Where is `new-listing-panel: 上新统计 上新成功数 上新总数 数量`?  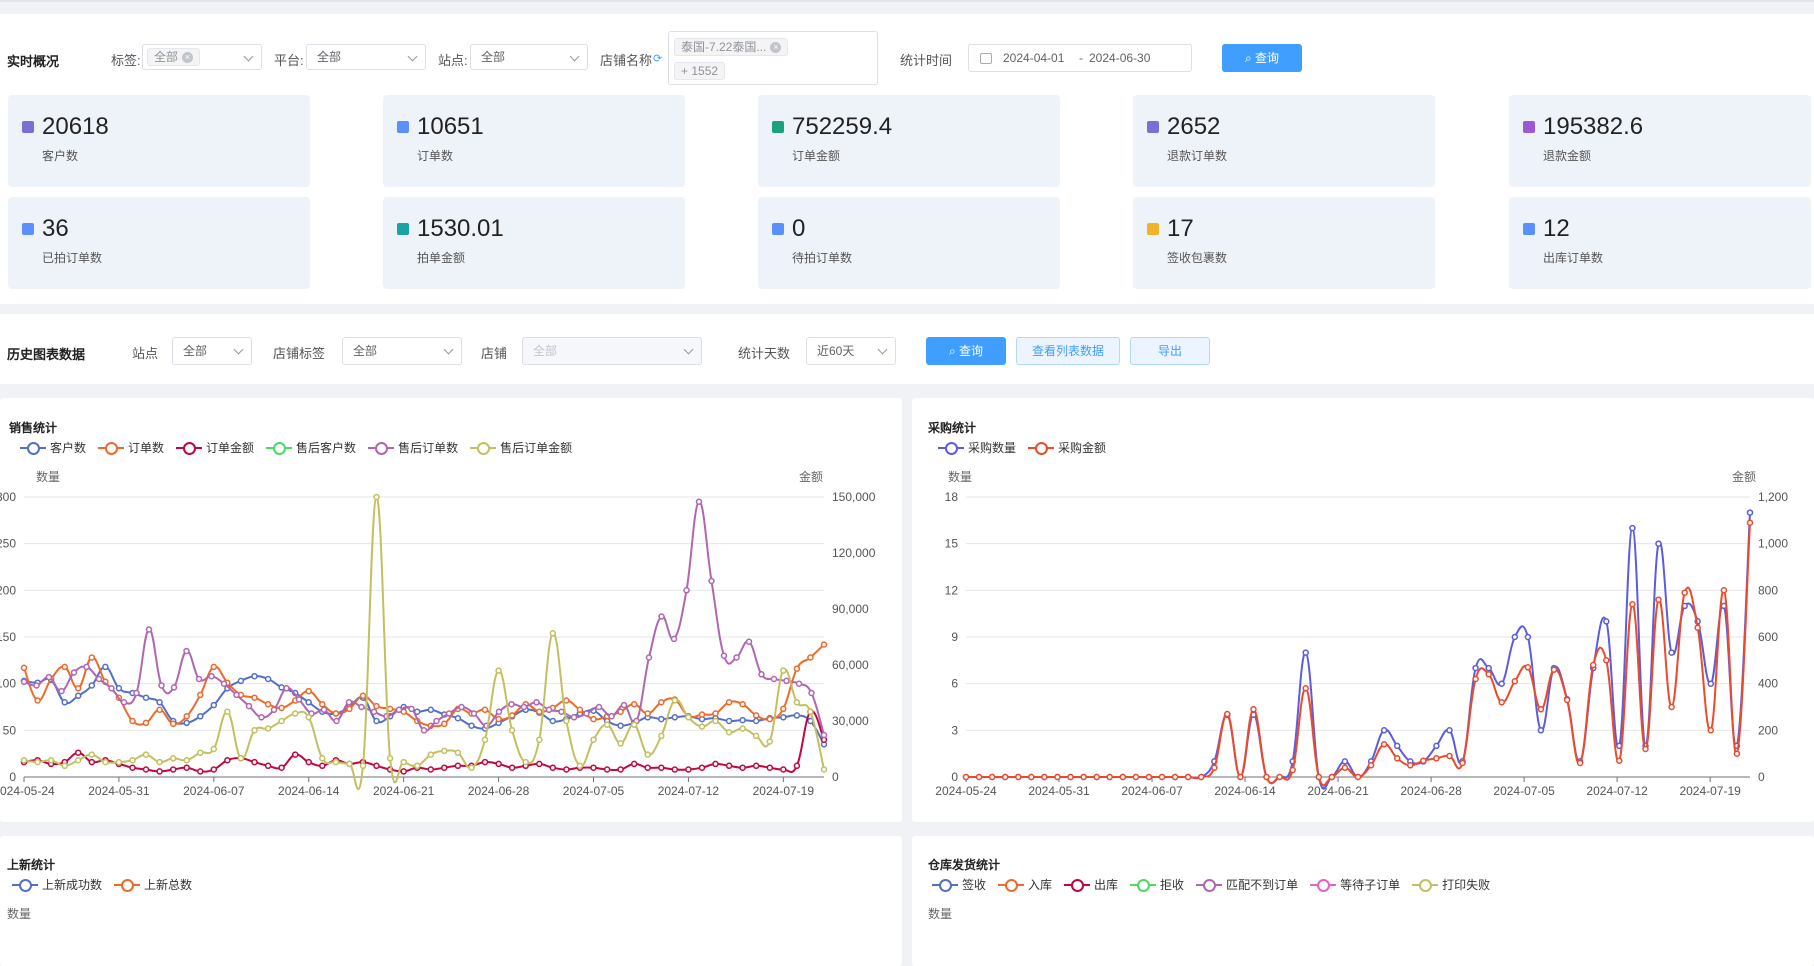 new-listing-panel: 上新统计 上新成功数 上新总数 数量 is located at coordinates (451, 901).